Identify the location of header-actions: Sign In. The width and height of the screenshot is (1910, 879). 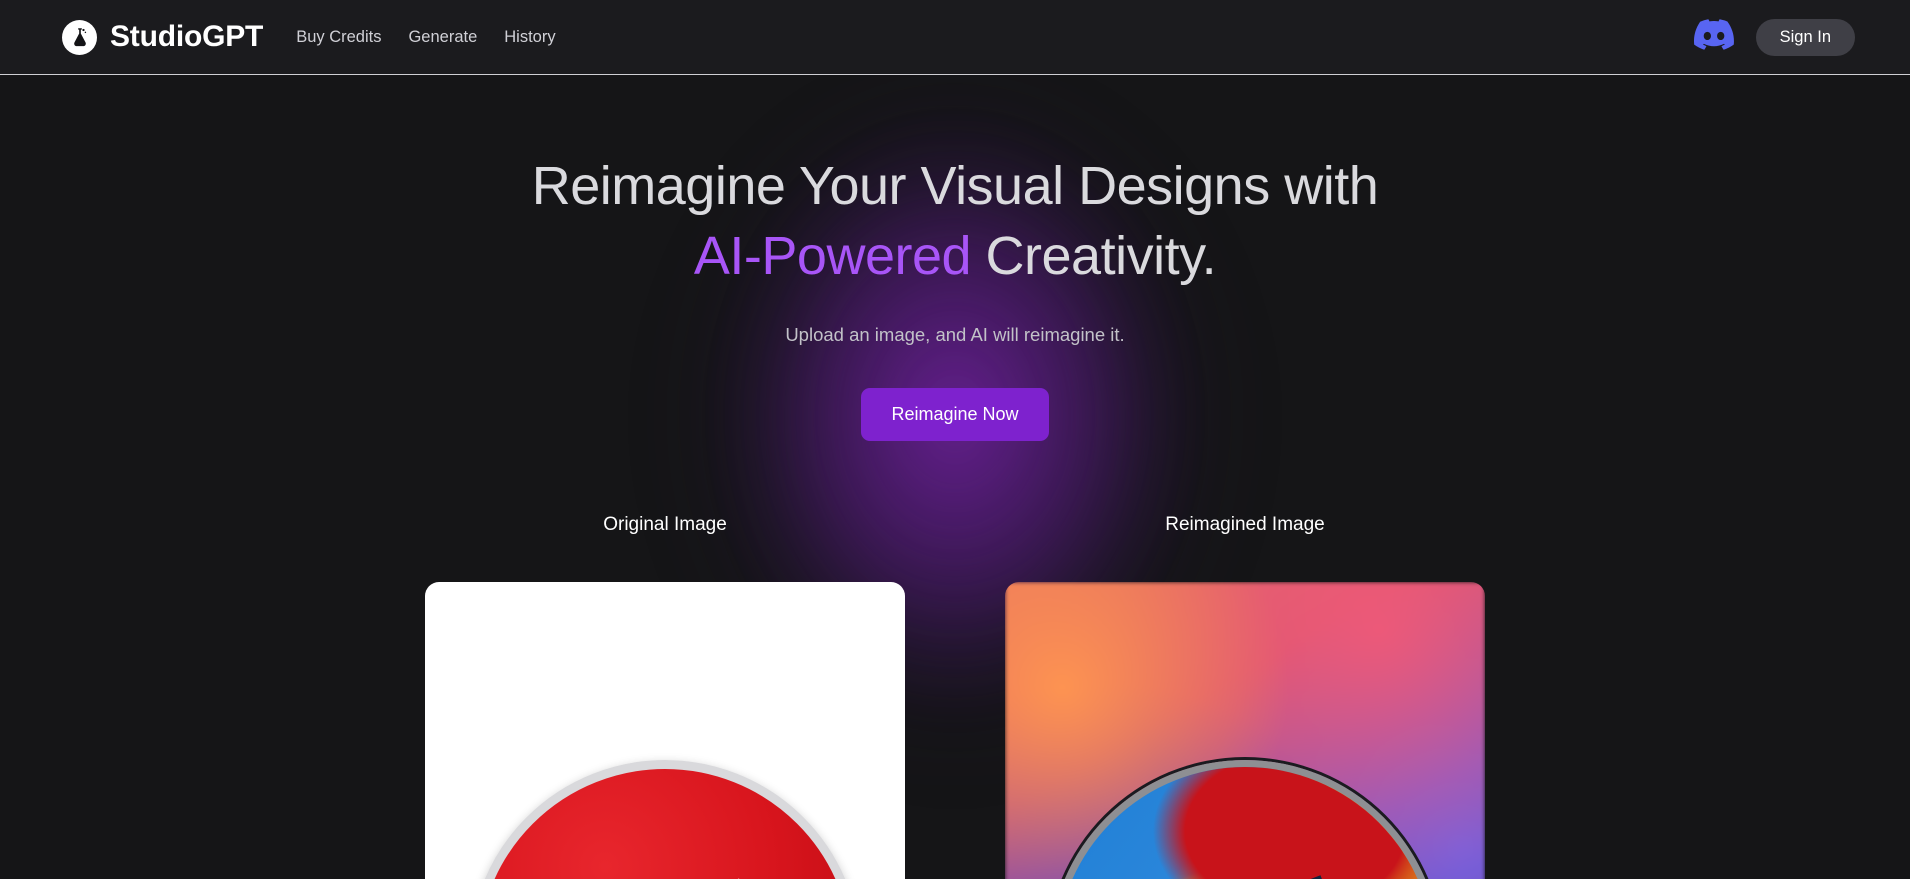
(1774, 37).